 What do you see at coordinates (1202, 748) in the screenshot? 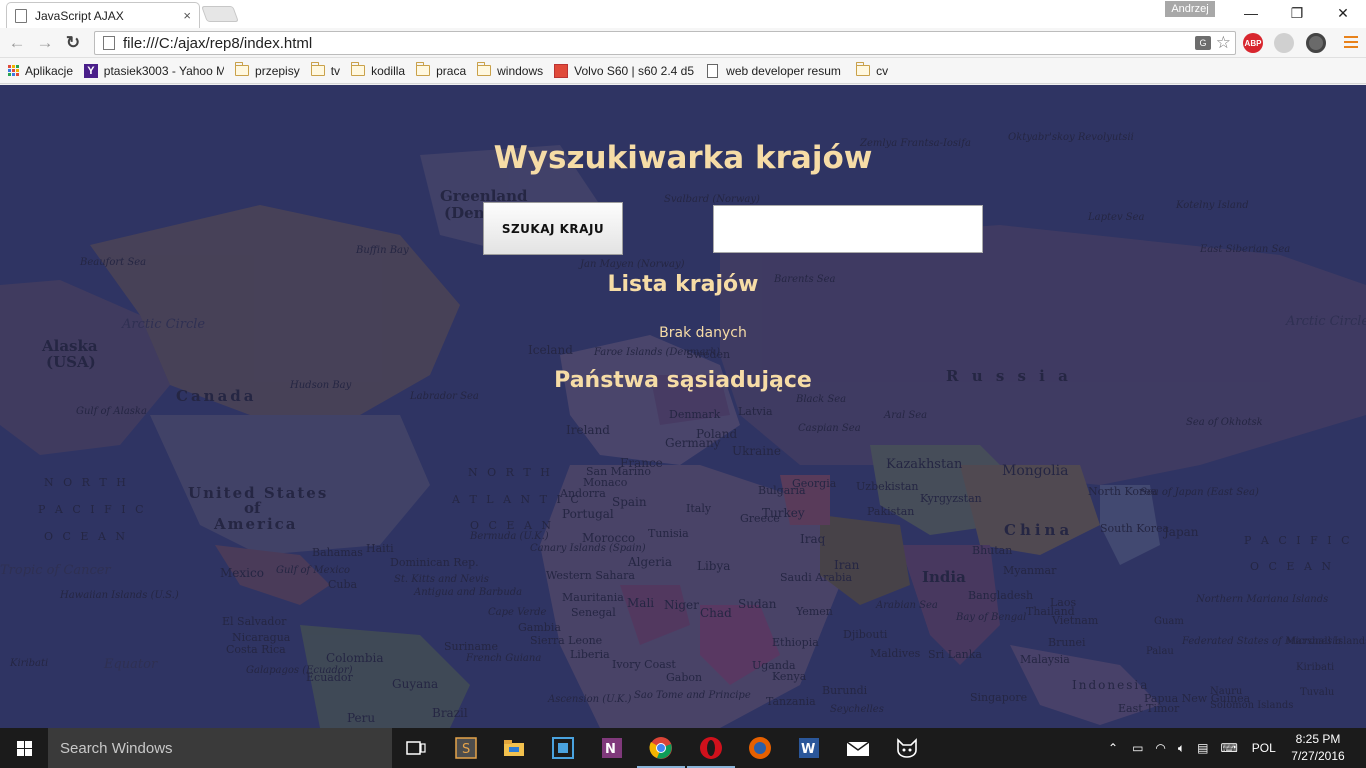
I see `notifications-icon: ▤` at bounding box center [1202, 748].